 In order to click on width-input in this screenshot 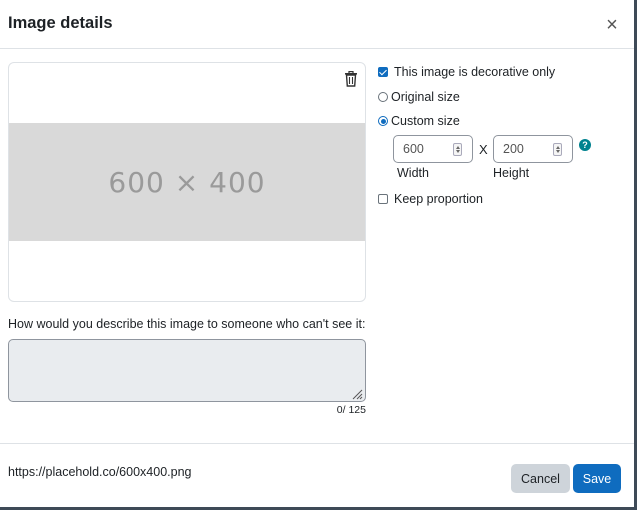, I will do `click(425, 149)`.